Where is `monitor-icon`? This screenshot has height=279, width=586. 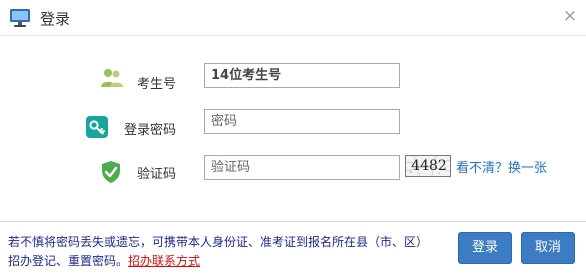 monitor-icon is located at coordinates (20, 18).